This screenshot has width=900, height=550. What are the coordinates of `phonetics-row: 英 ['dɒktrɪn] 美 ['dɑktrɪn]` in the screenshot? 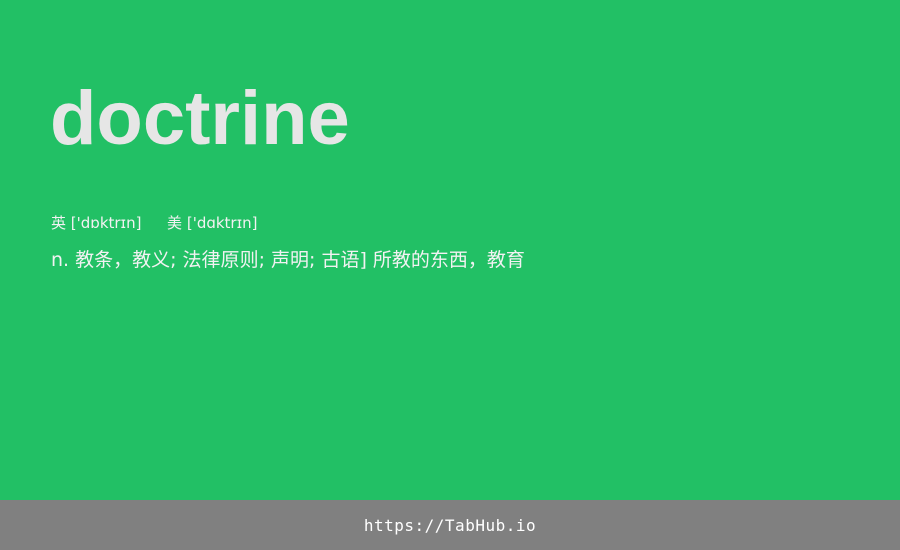 It's located at (154, 223).